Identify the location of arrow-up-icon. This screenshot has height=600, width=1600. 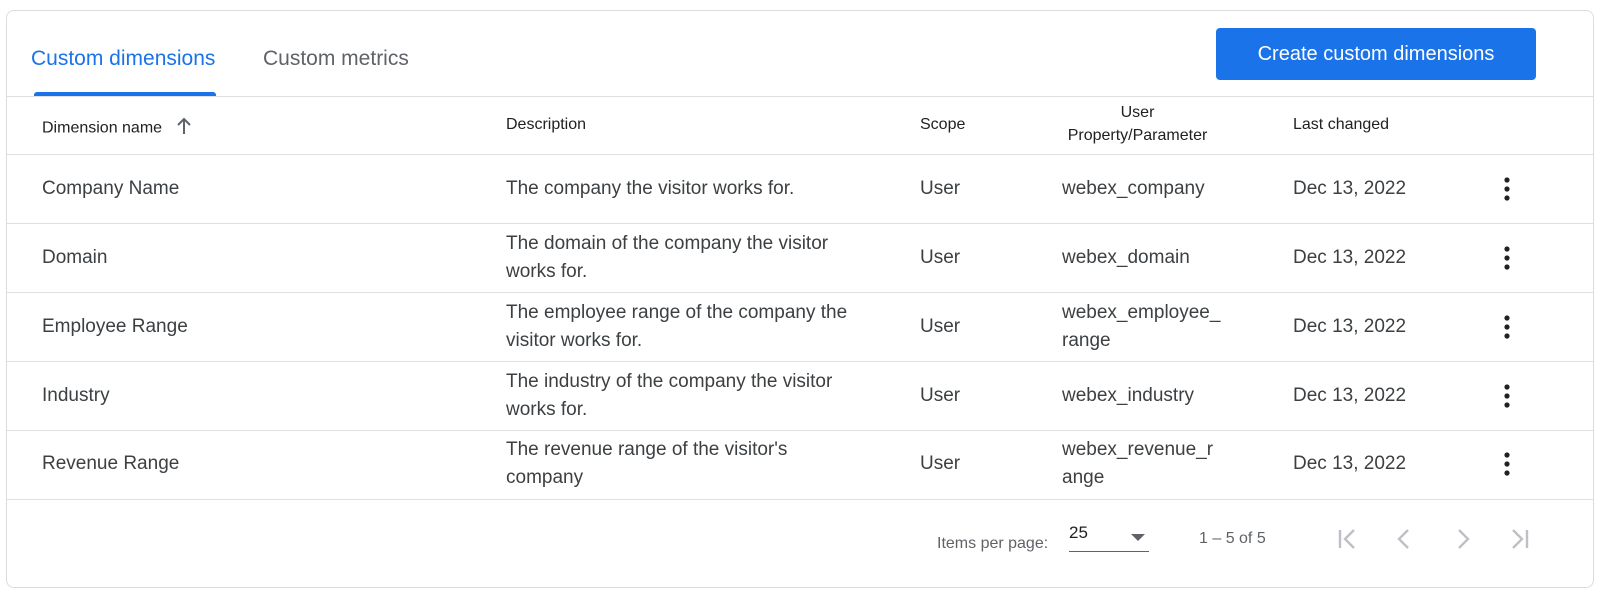
(184, 128).